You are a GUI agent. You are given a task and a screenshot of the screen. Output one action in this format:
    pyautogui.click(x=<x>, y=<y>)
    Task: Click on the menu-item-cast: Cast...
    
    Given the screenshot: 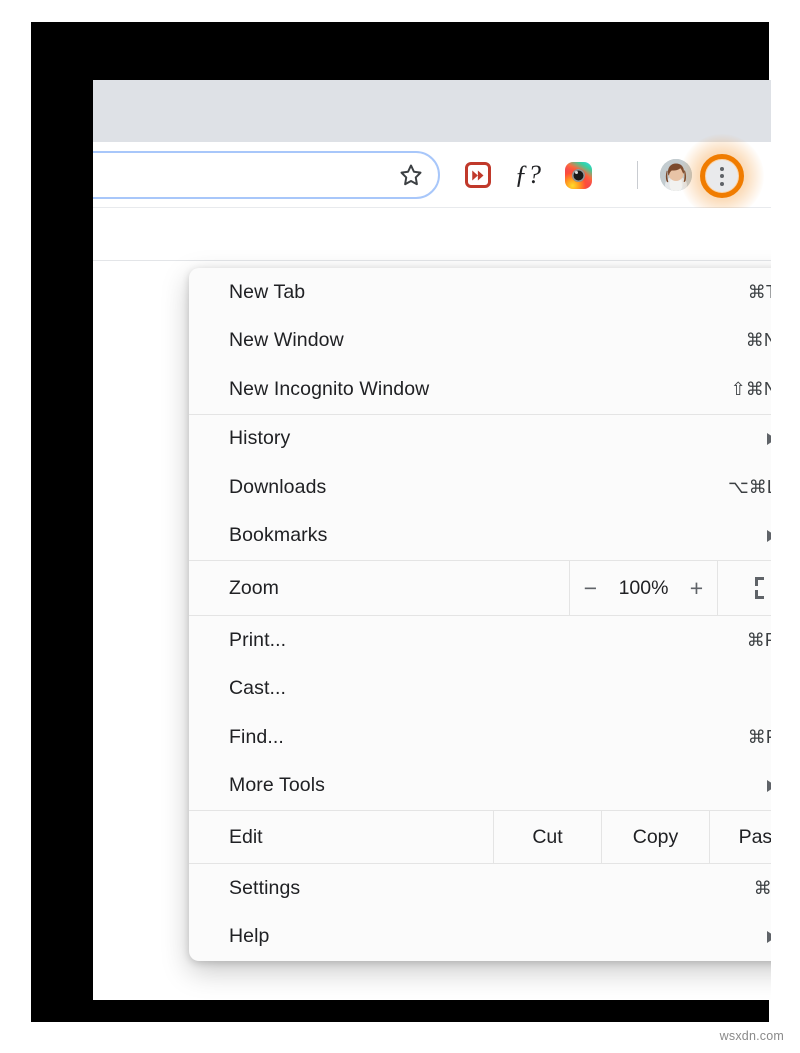 What is the action you would take?
    pyautogui.click(x=480, y=689)
    